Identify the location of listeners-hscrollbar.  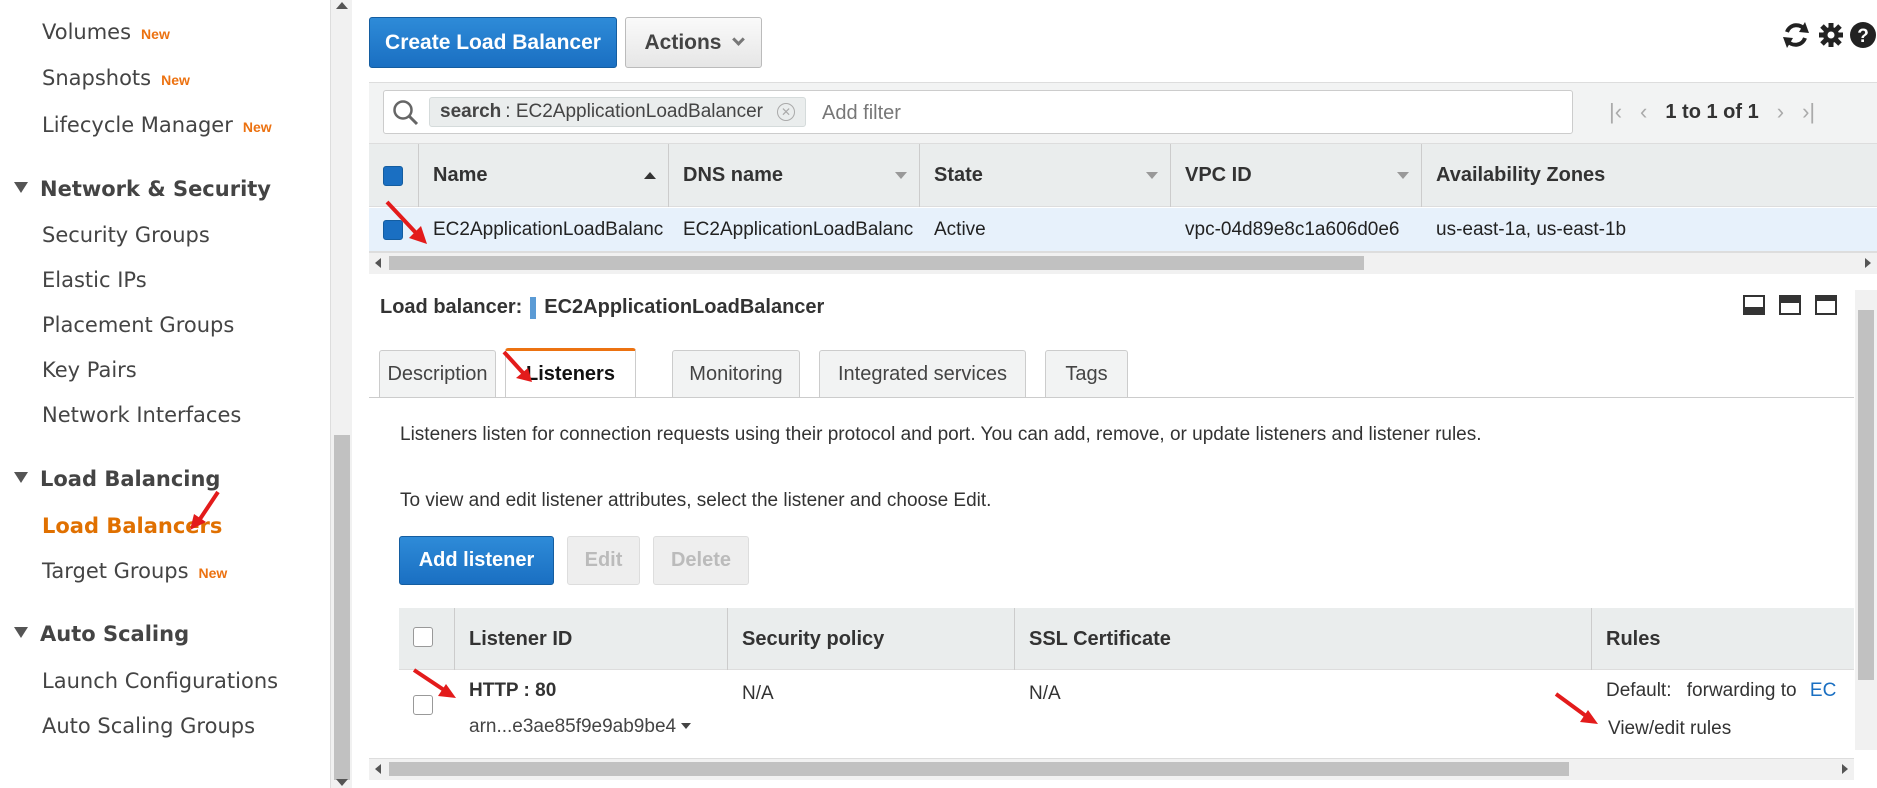
(1111, 769).